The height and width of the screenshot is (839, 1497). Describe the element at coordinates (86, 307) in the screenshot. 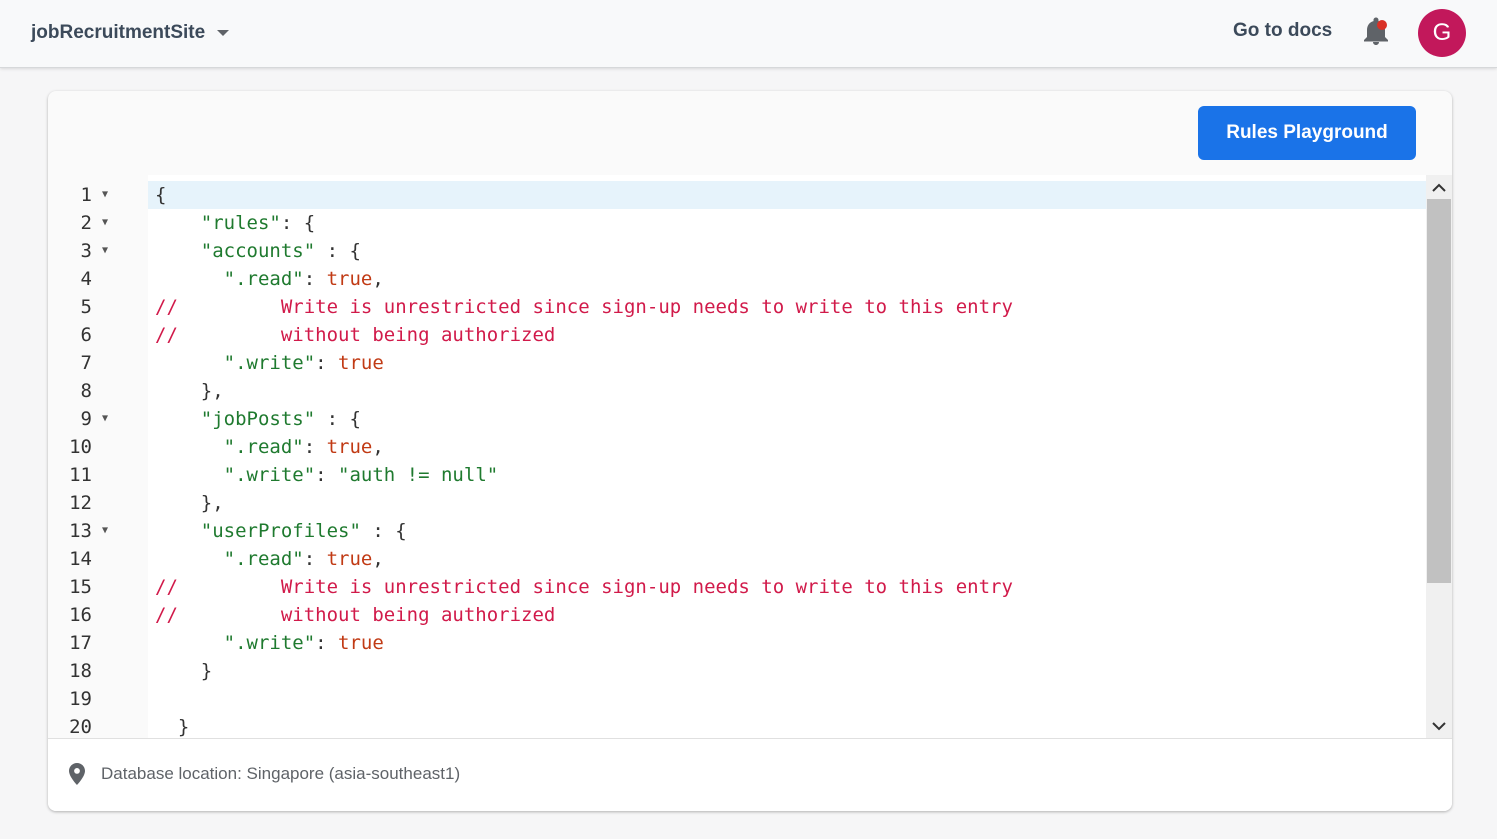

I see `line-number: 5` at that location.